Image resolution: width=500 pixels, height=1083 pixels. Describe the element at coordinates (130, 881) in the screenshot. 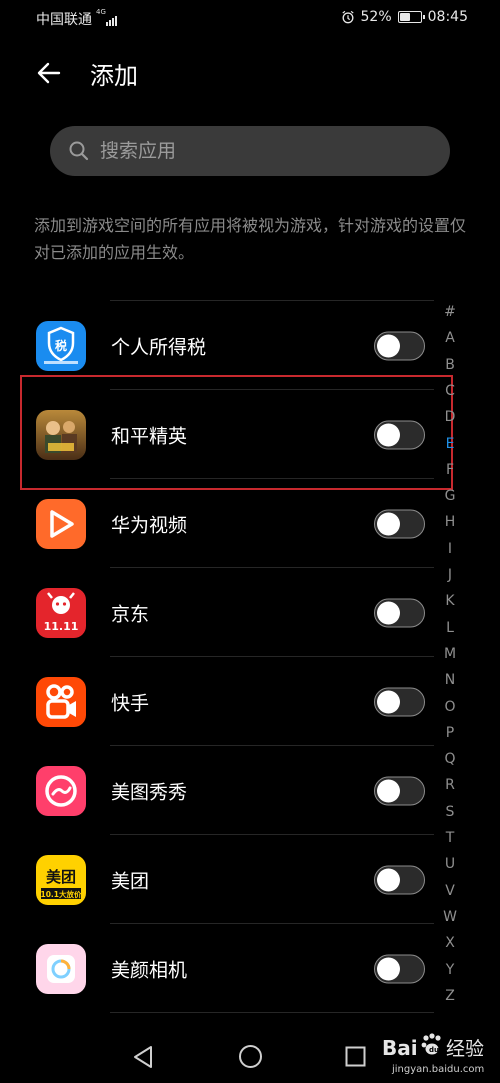

I see `app-name: 美团` at that location.